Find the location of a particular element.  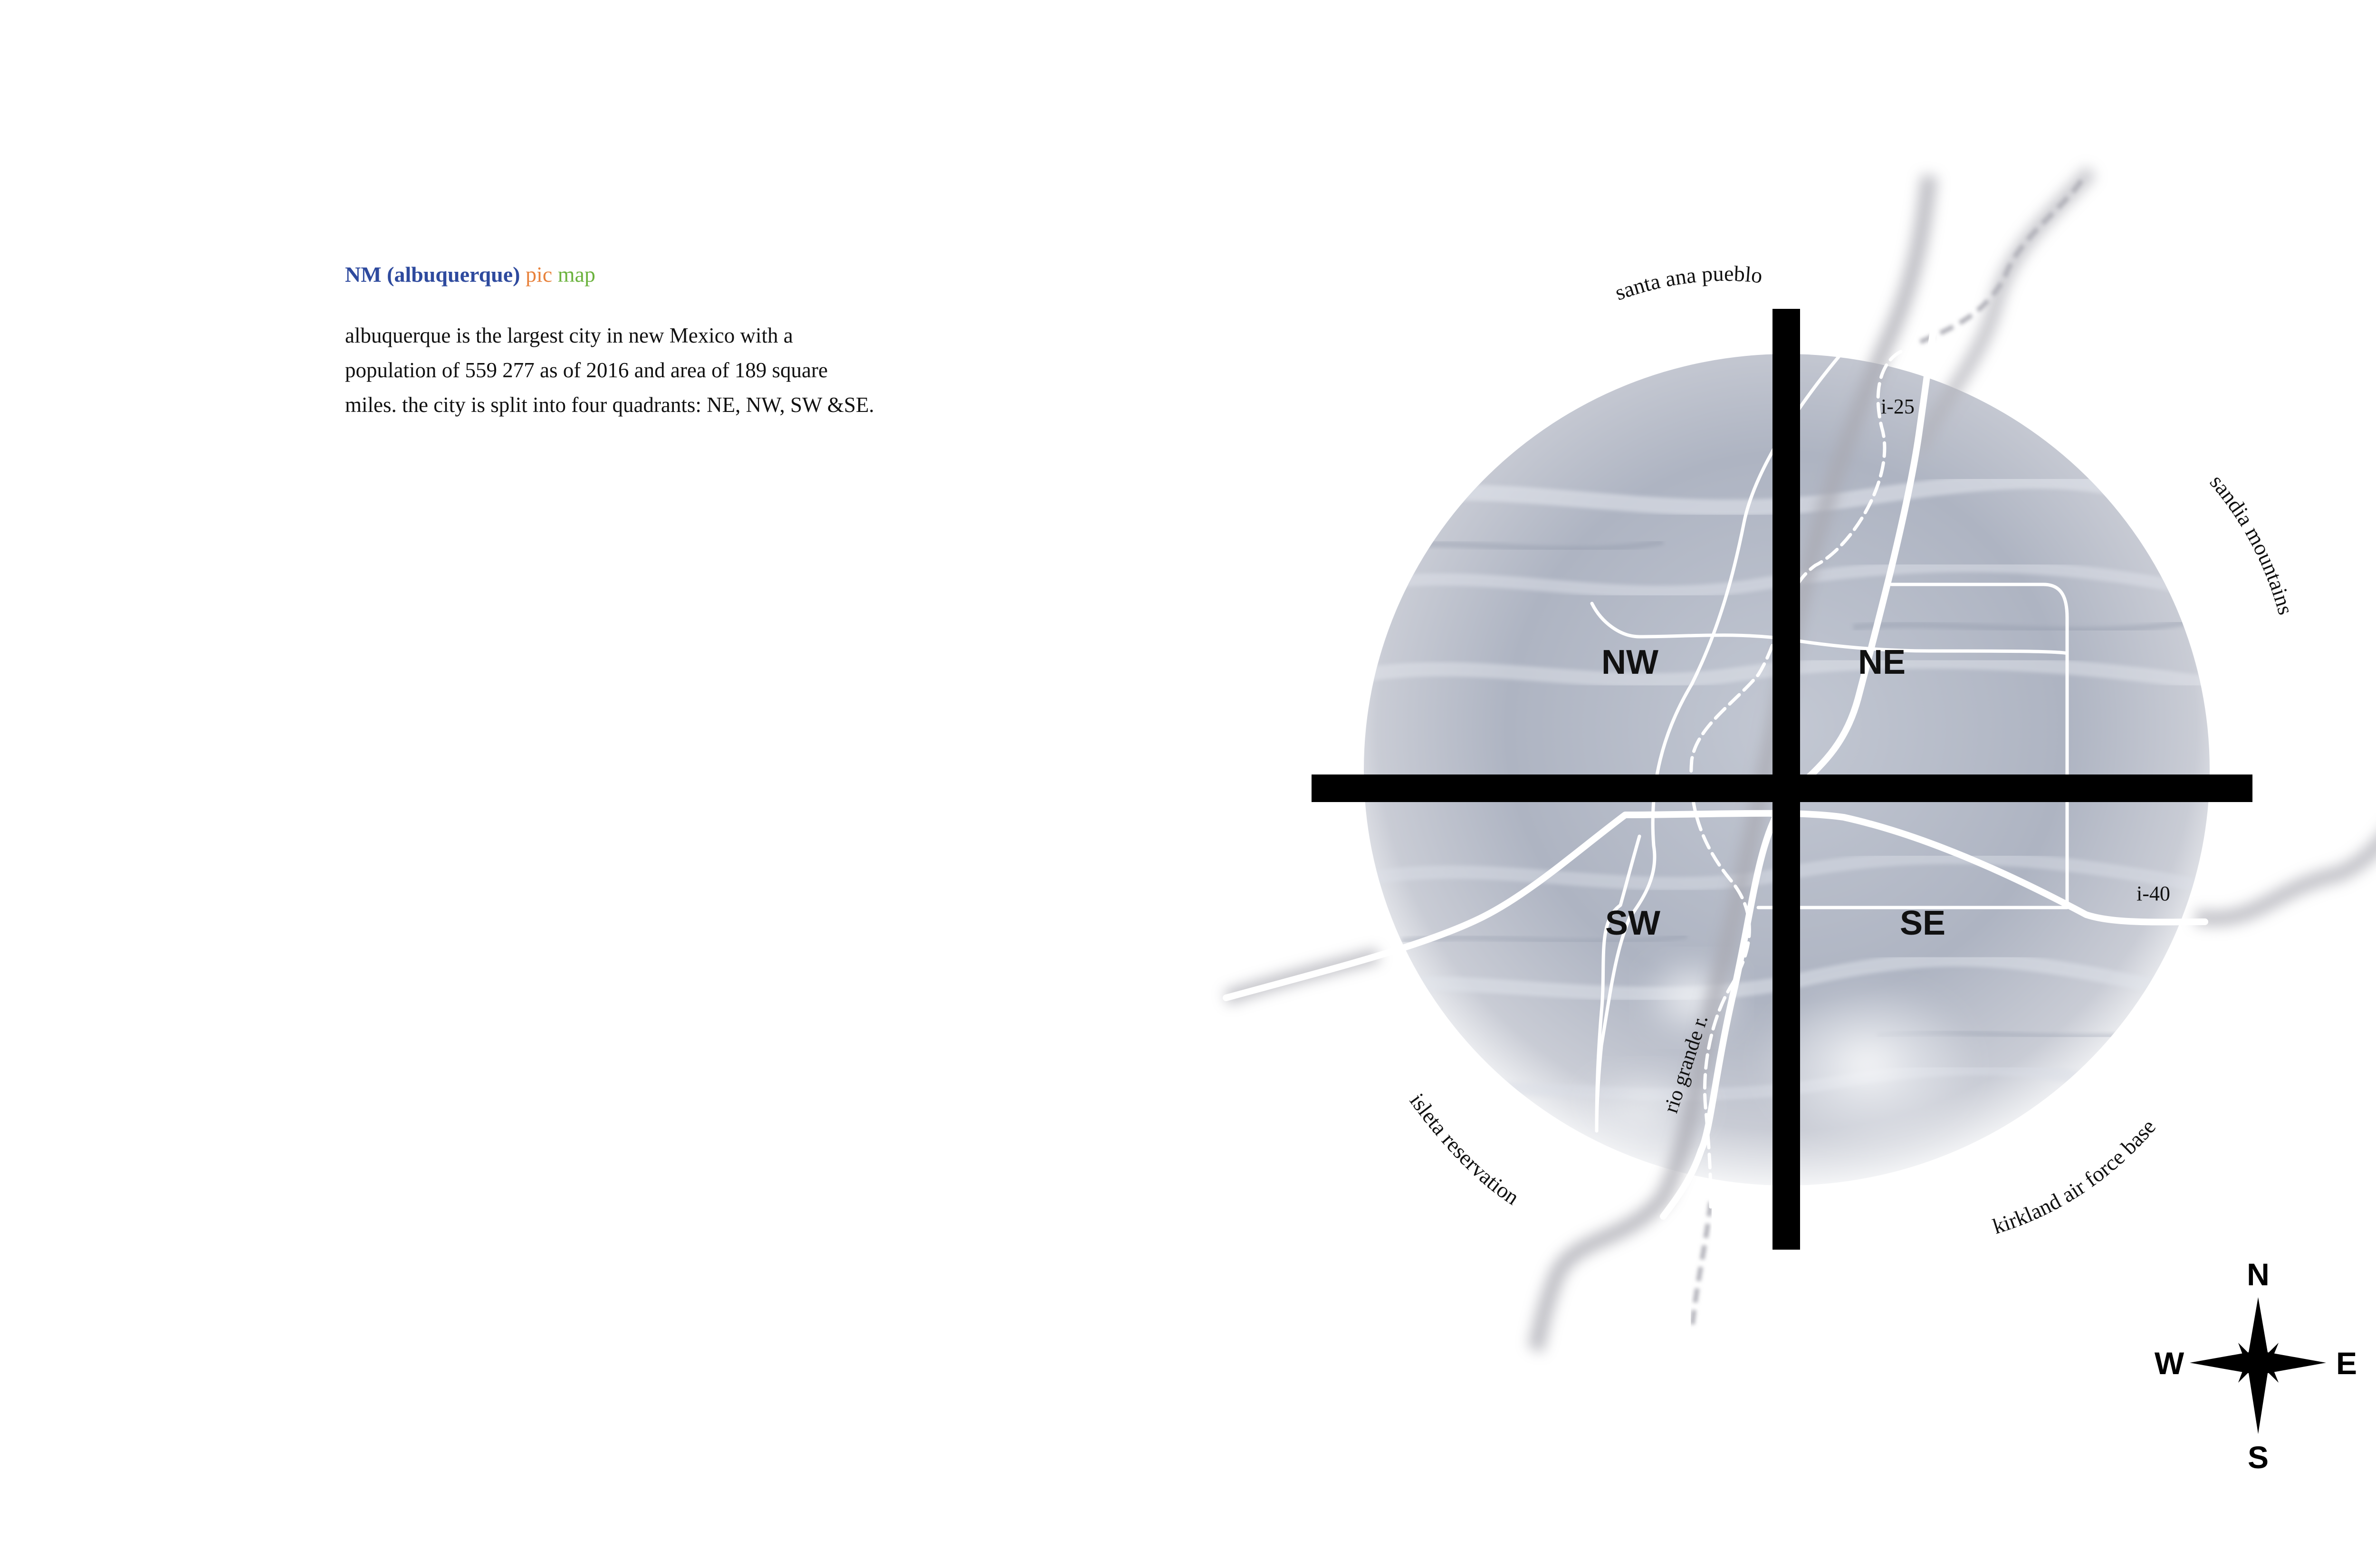

river-south-extension is located at coordinates (1701, 1267).